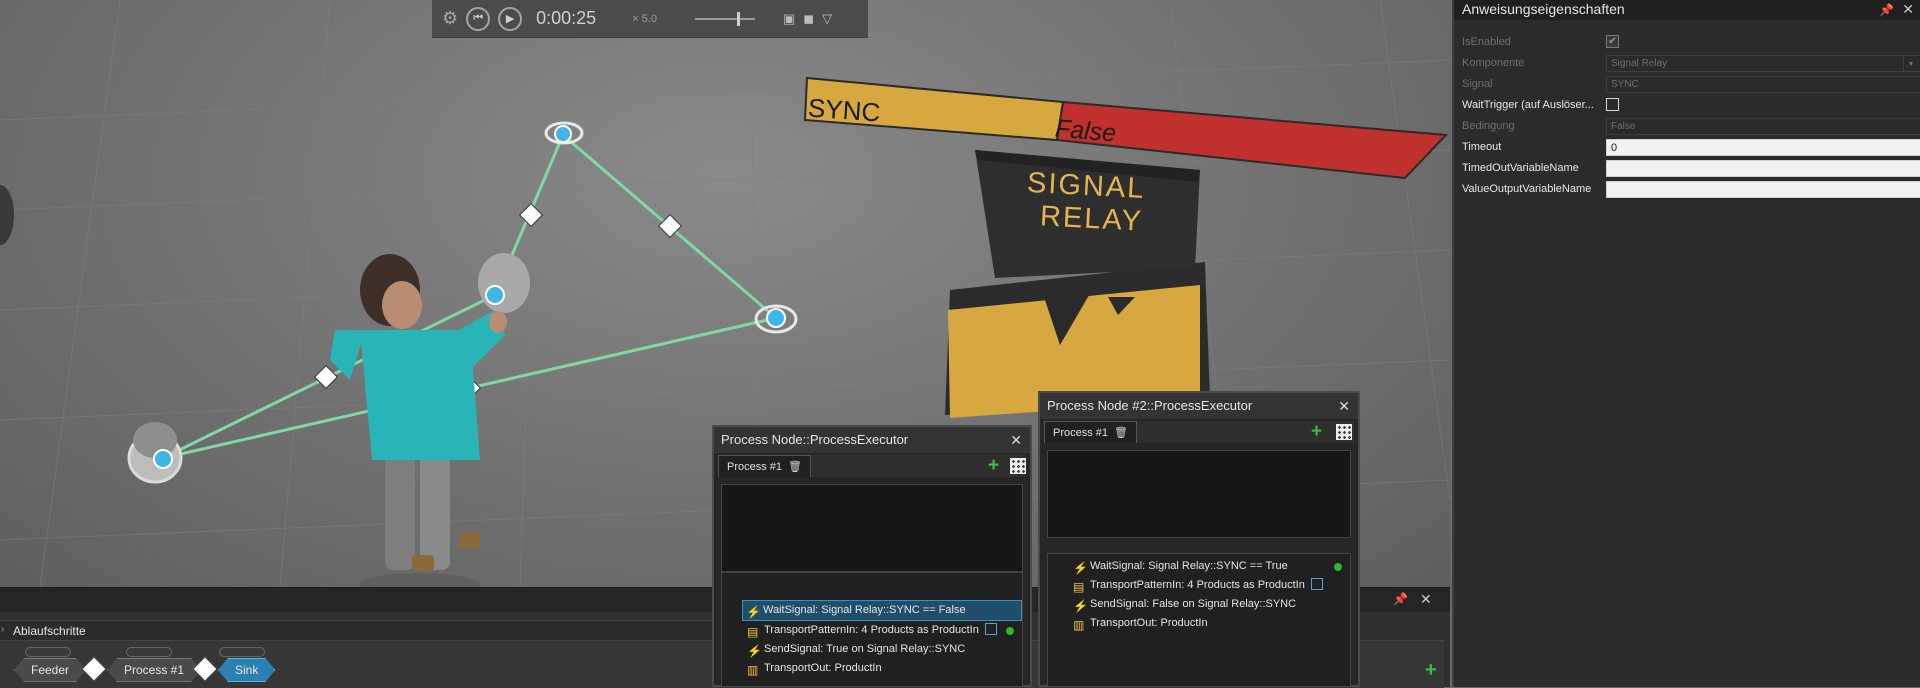  I want to click on window-title: Process Node::ProcessExecutor, so click(815, 439).